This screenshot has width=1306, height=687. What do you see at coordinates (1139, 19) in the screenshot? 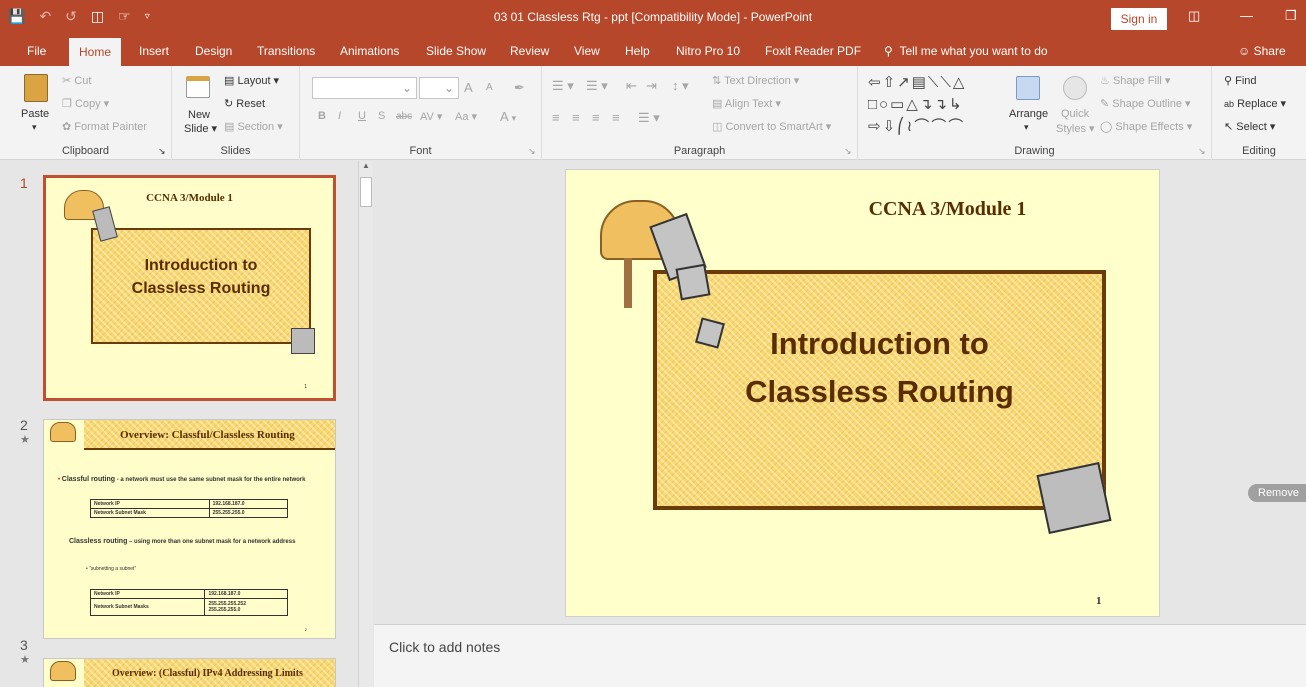
I see `sign-in-button: Sign in` at bounding box center [1139, 19].